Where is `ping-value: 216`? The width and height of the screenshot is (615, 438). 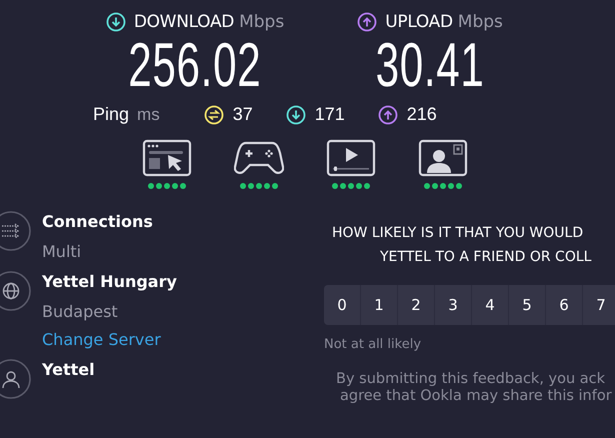 ping-value: 216 is located at coordinates (421, 114).